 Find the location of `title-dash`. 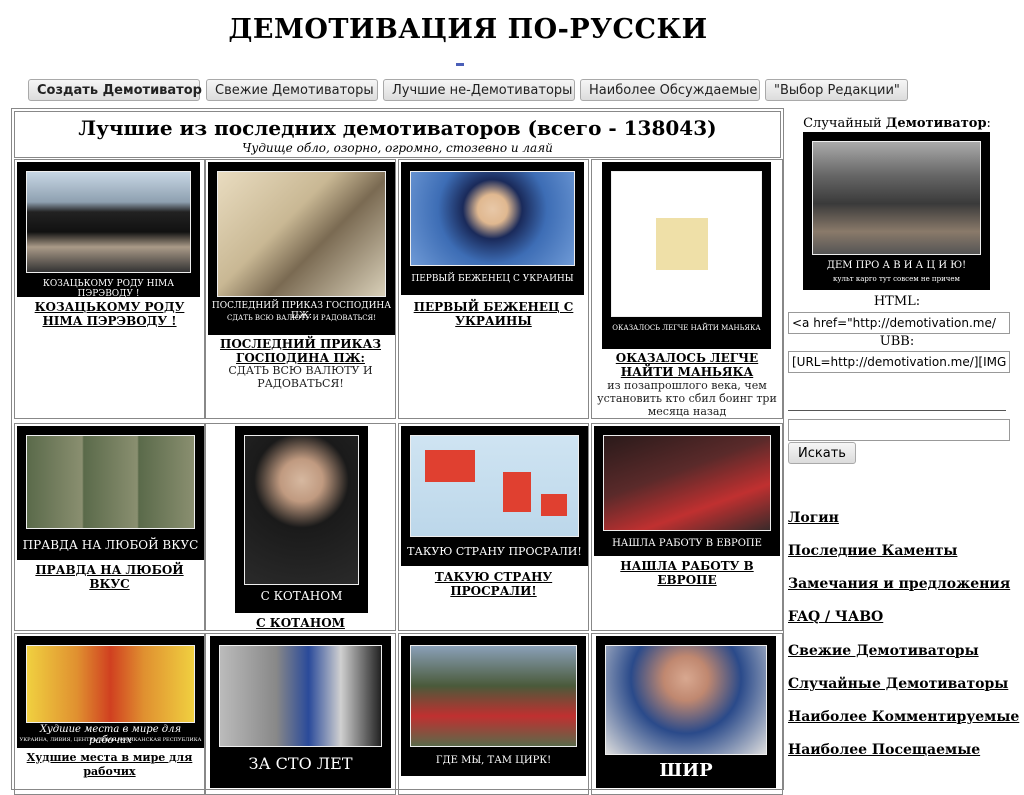

title-dash is located at coordinates (460, 64).